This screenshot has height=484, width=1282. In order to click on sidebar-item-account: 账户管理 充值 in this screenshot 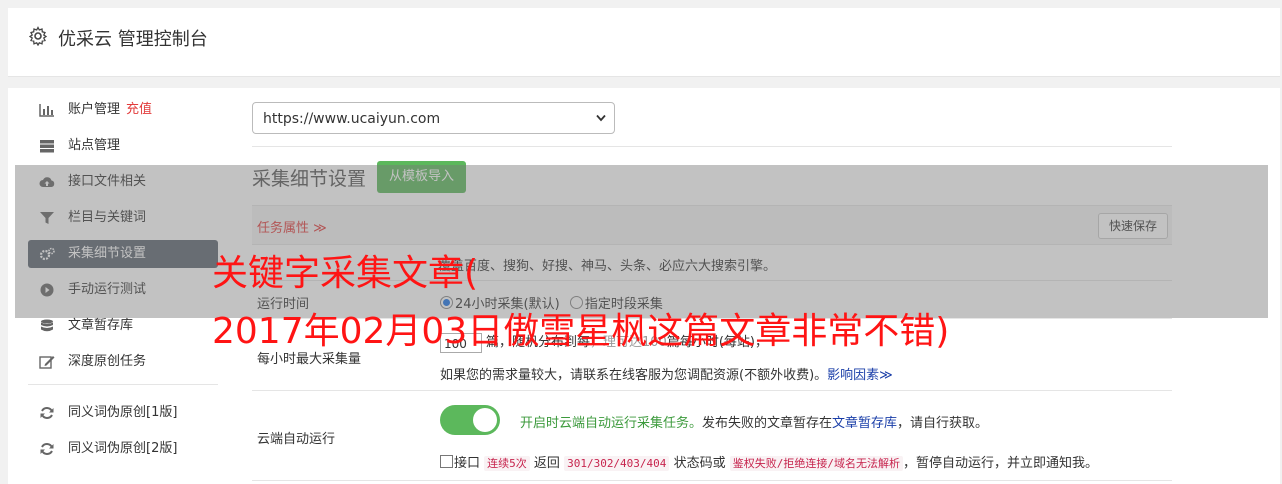, I will do `click(123, 110)`.